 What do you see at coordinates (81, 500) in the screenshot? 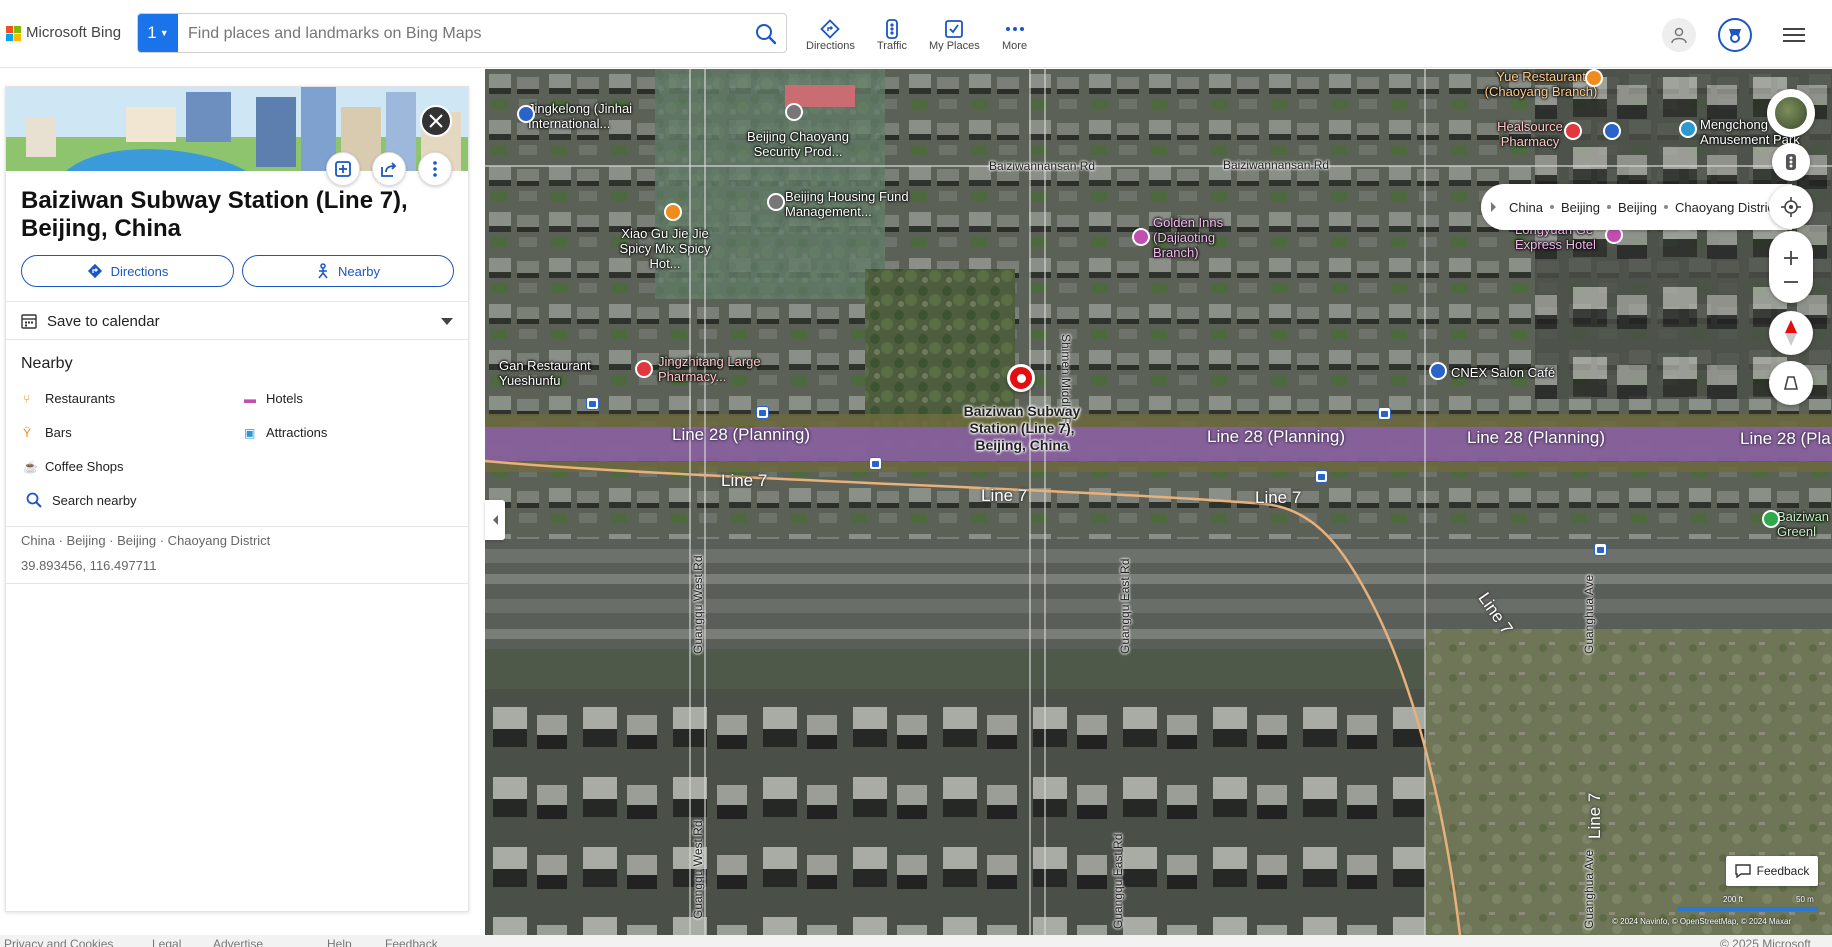
I see `search-nearby-link: Search nearby` at bounding box center [81, 500].